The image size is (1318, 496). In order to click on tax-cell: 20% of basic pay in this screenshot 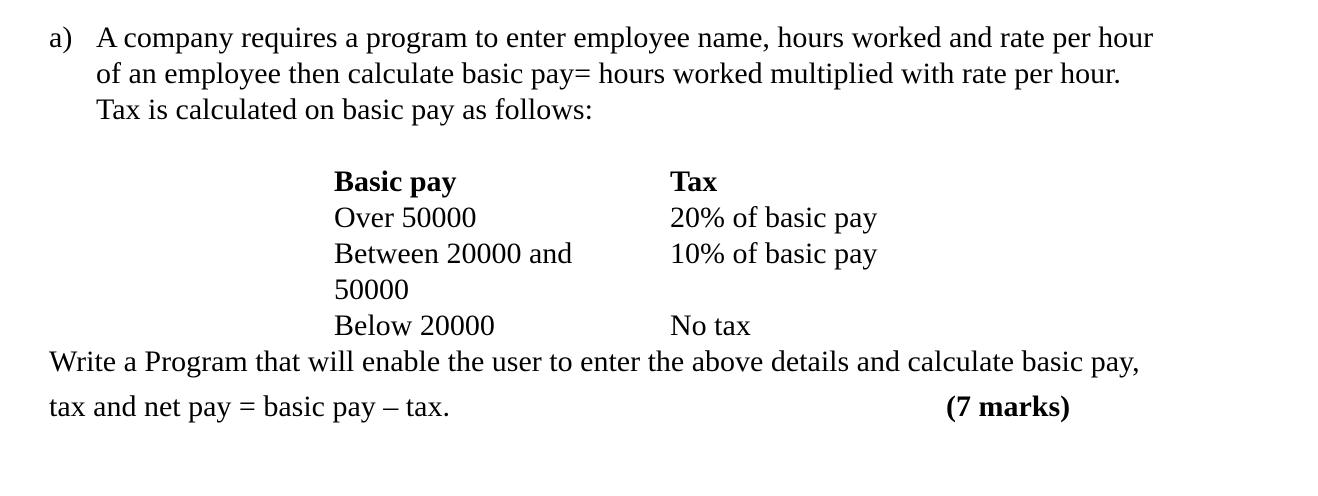, I will do `click(774, 217)`.